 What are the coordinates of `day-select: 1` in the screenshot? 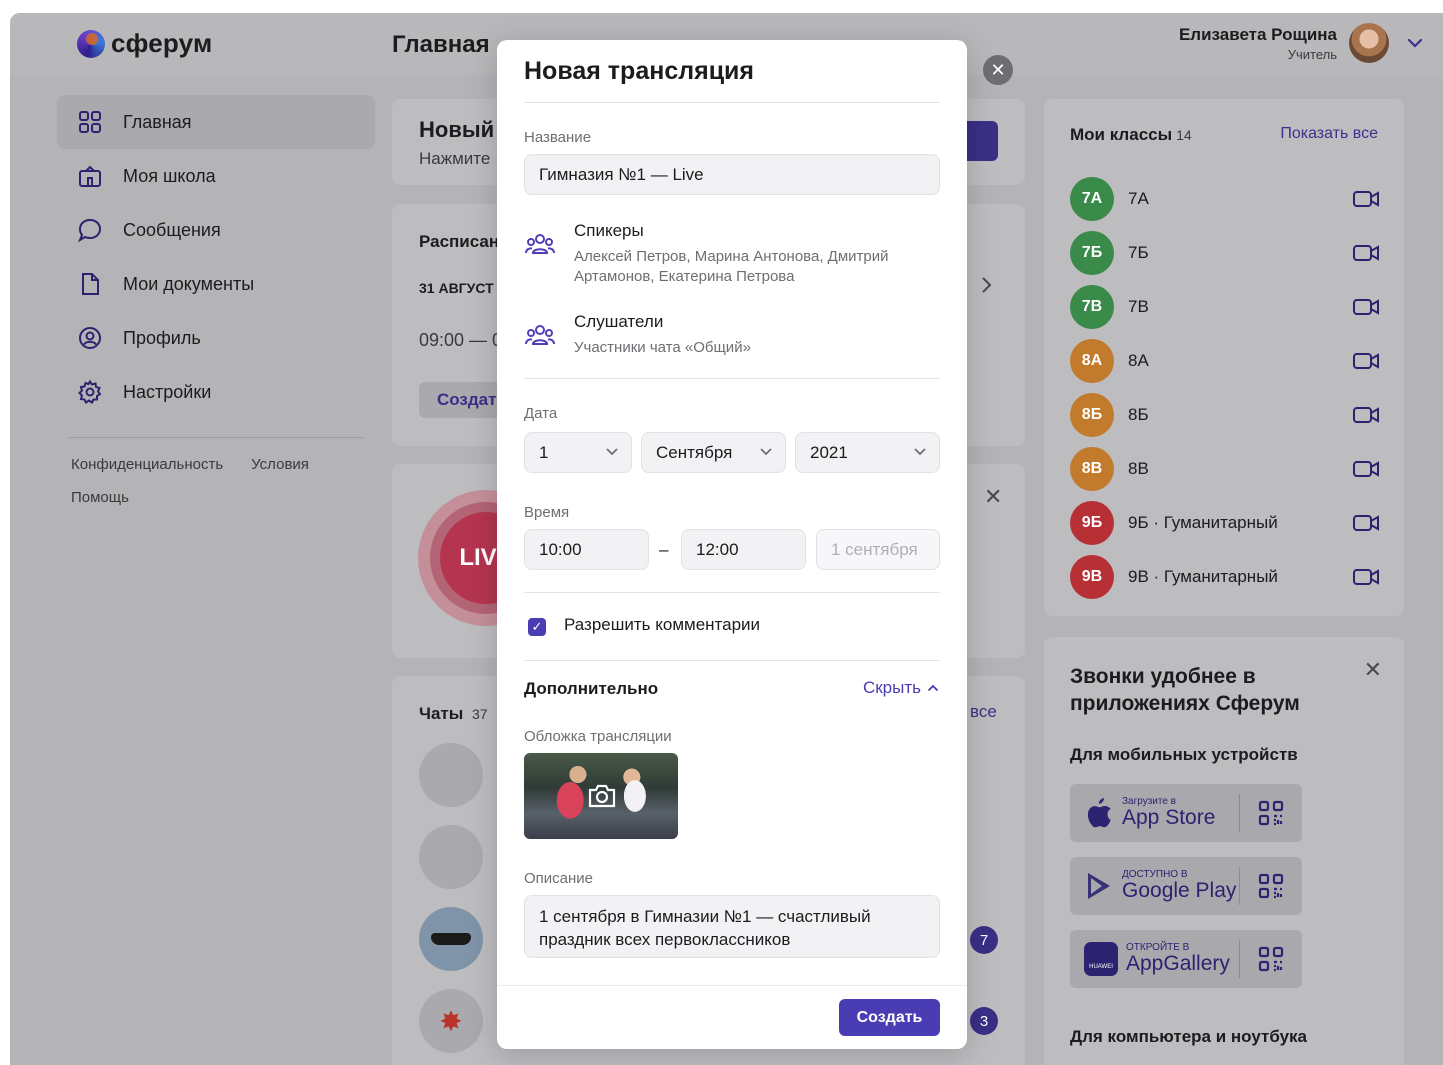 It's located at (578, 452).